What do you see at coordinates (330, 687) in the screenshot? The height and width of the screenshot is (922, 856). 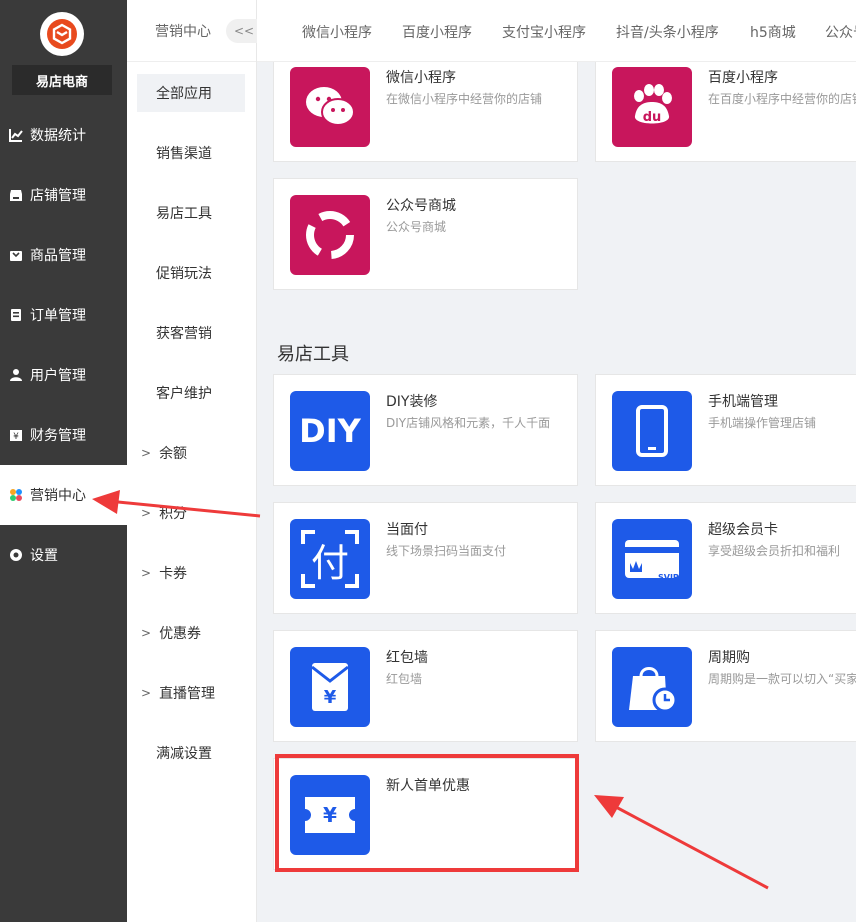 I see `red-envelope-icon: ¥` at bounding box center [330, 687].